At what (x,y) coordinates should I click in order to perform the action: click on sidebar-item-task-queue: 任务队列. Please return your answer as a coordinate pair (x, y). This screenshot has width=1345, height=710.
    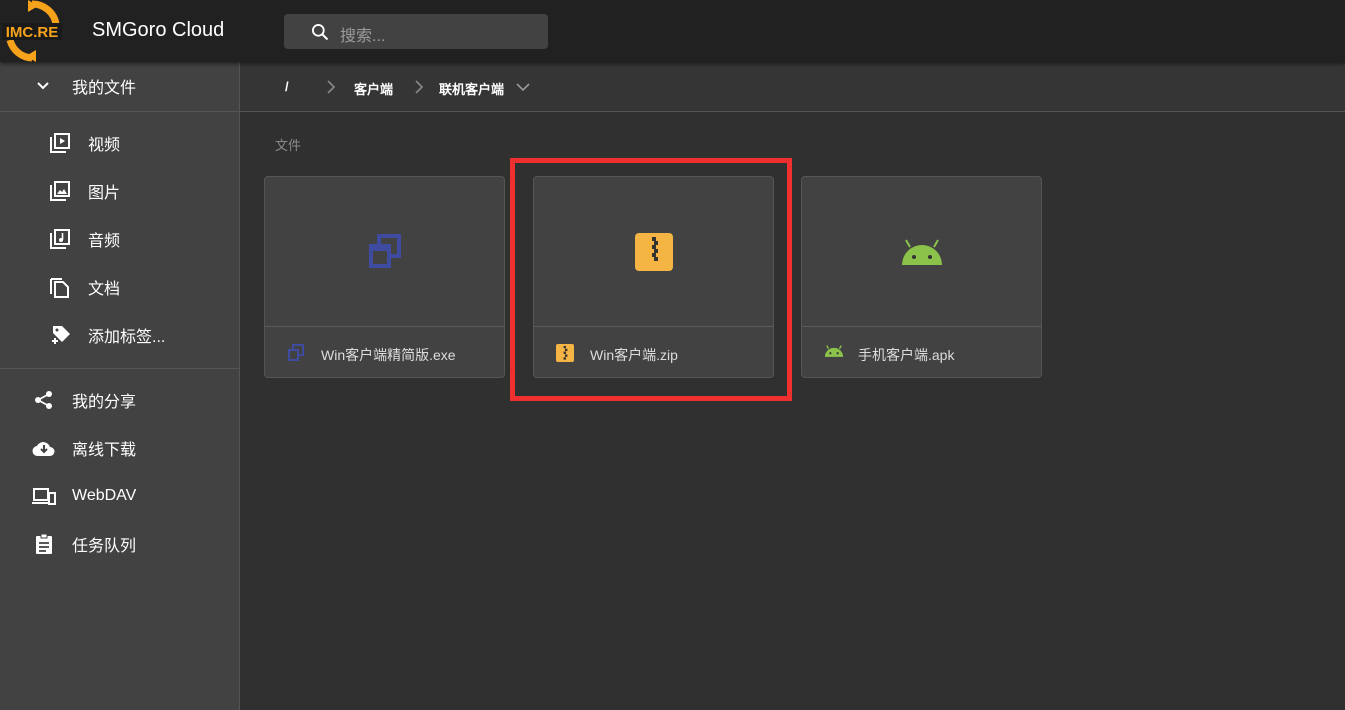
    Looking at the image, I should click on (119, 544).